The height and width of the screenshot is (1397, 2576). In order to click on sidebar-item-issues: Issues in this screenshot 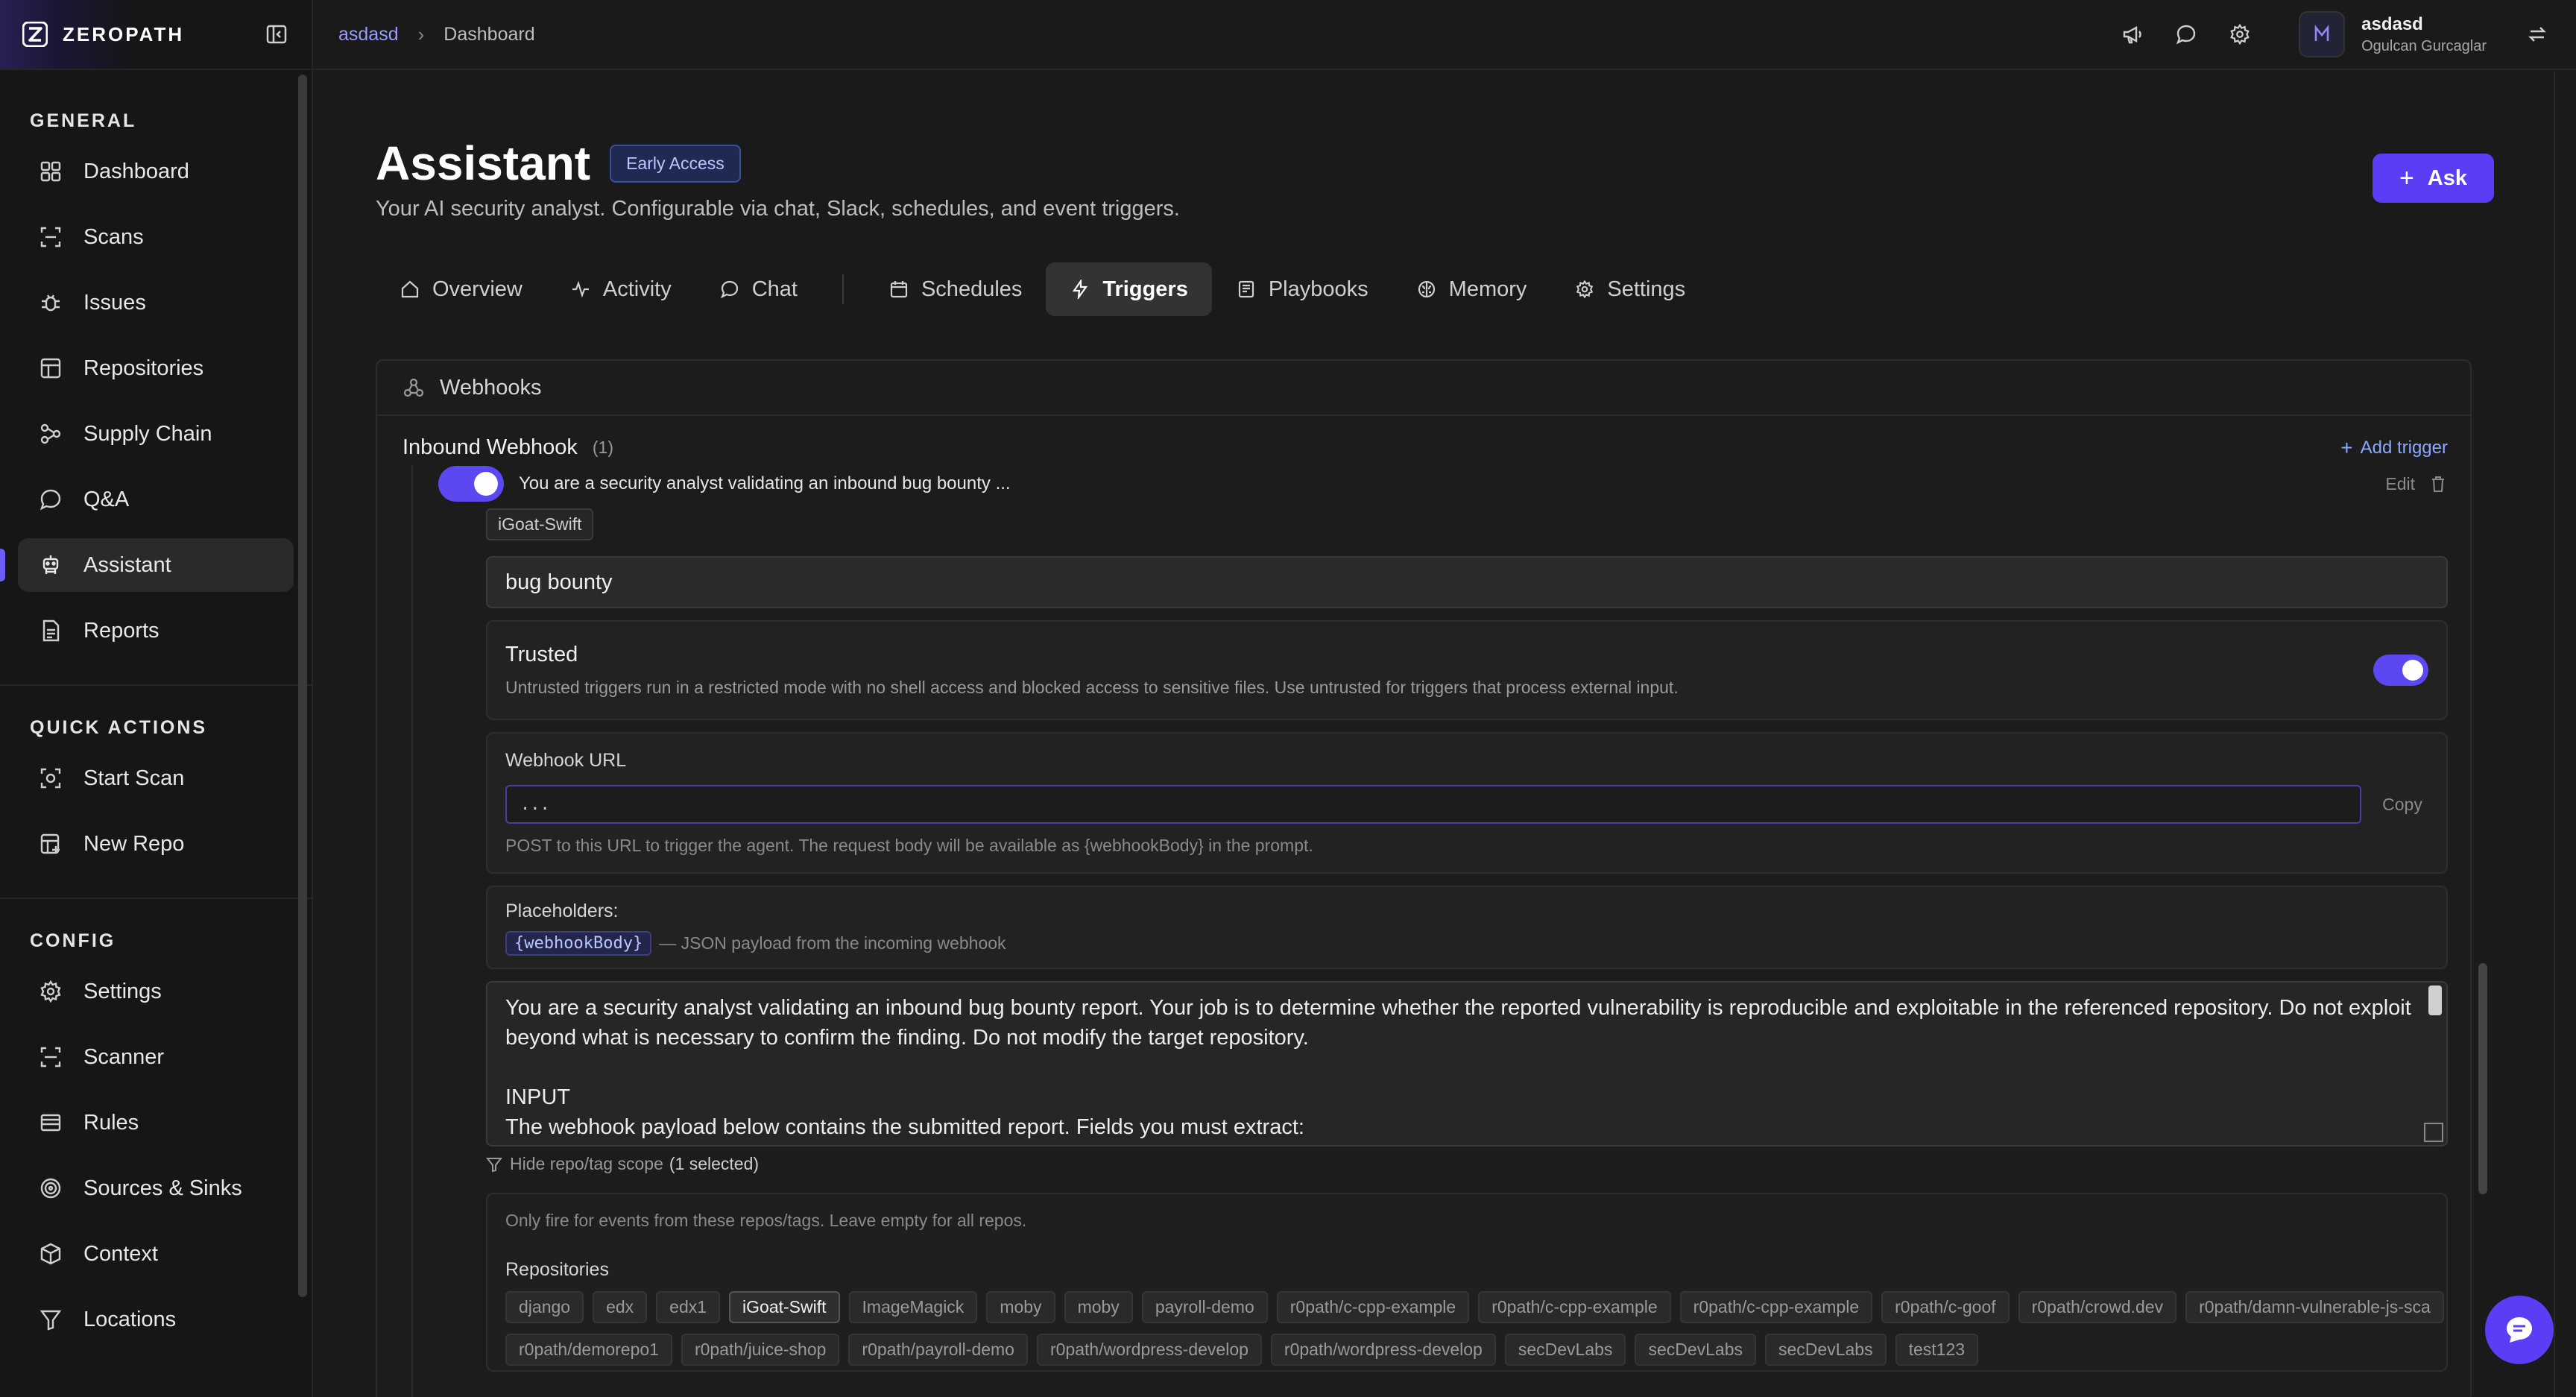, I will do `click(156, 302)`.